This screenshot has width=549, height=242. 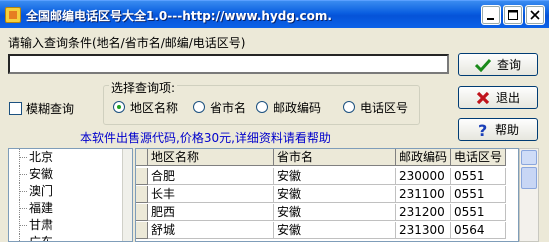 I want to click on table-cell: 舒城, so click(x=211, y=230).